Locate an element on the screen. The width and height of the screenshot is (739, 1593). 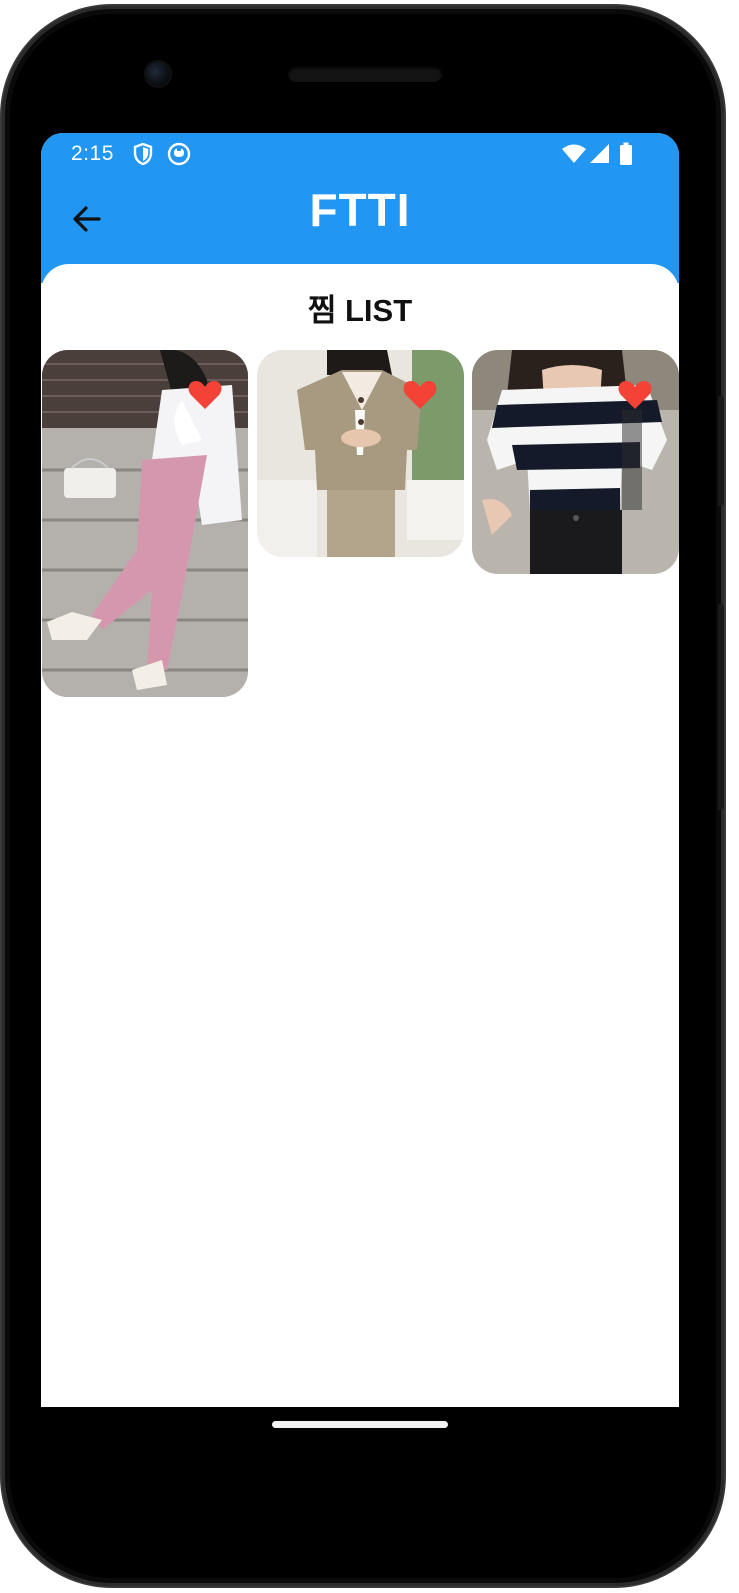
wishlist-heading: 찜 LIST is located at coordinates (360, 310).